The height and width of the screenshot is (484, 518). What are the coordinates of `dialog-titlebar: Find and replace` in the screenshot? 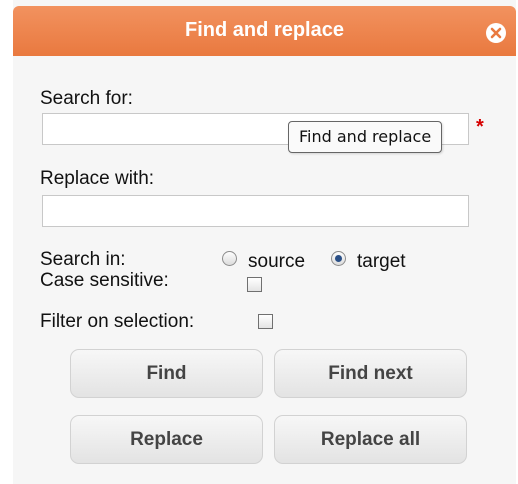 It's located at (264, 31).